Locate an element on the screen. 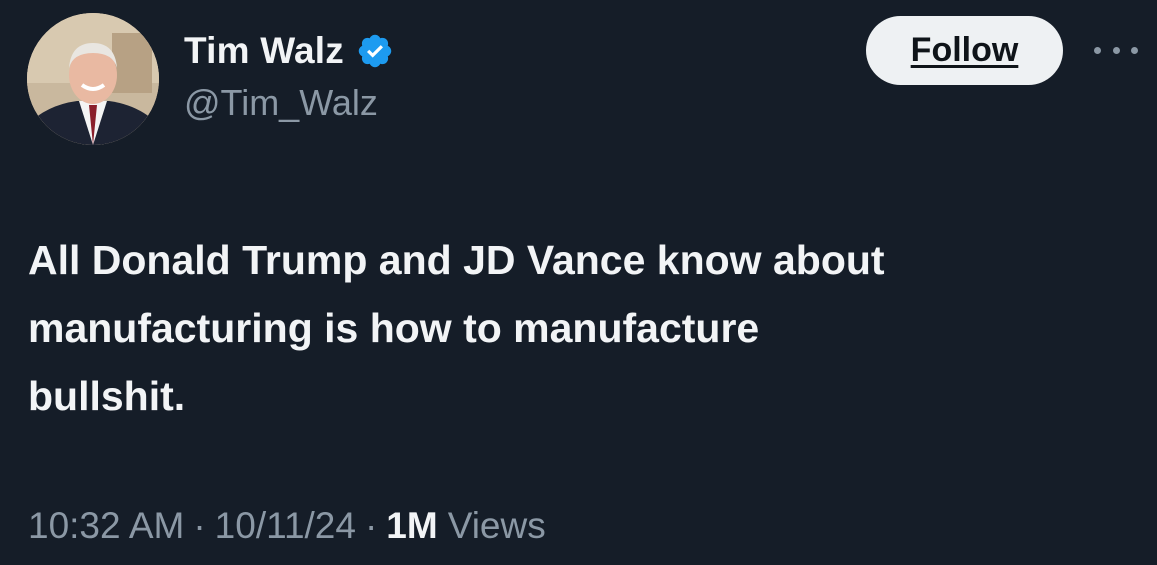 The image size is (1157, 565). profile-photo is located at coordinates (93, 79).